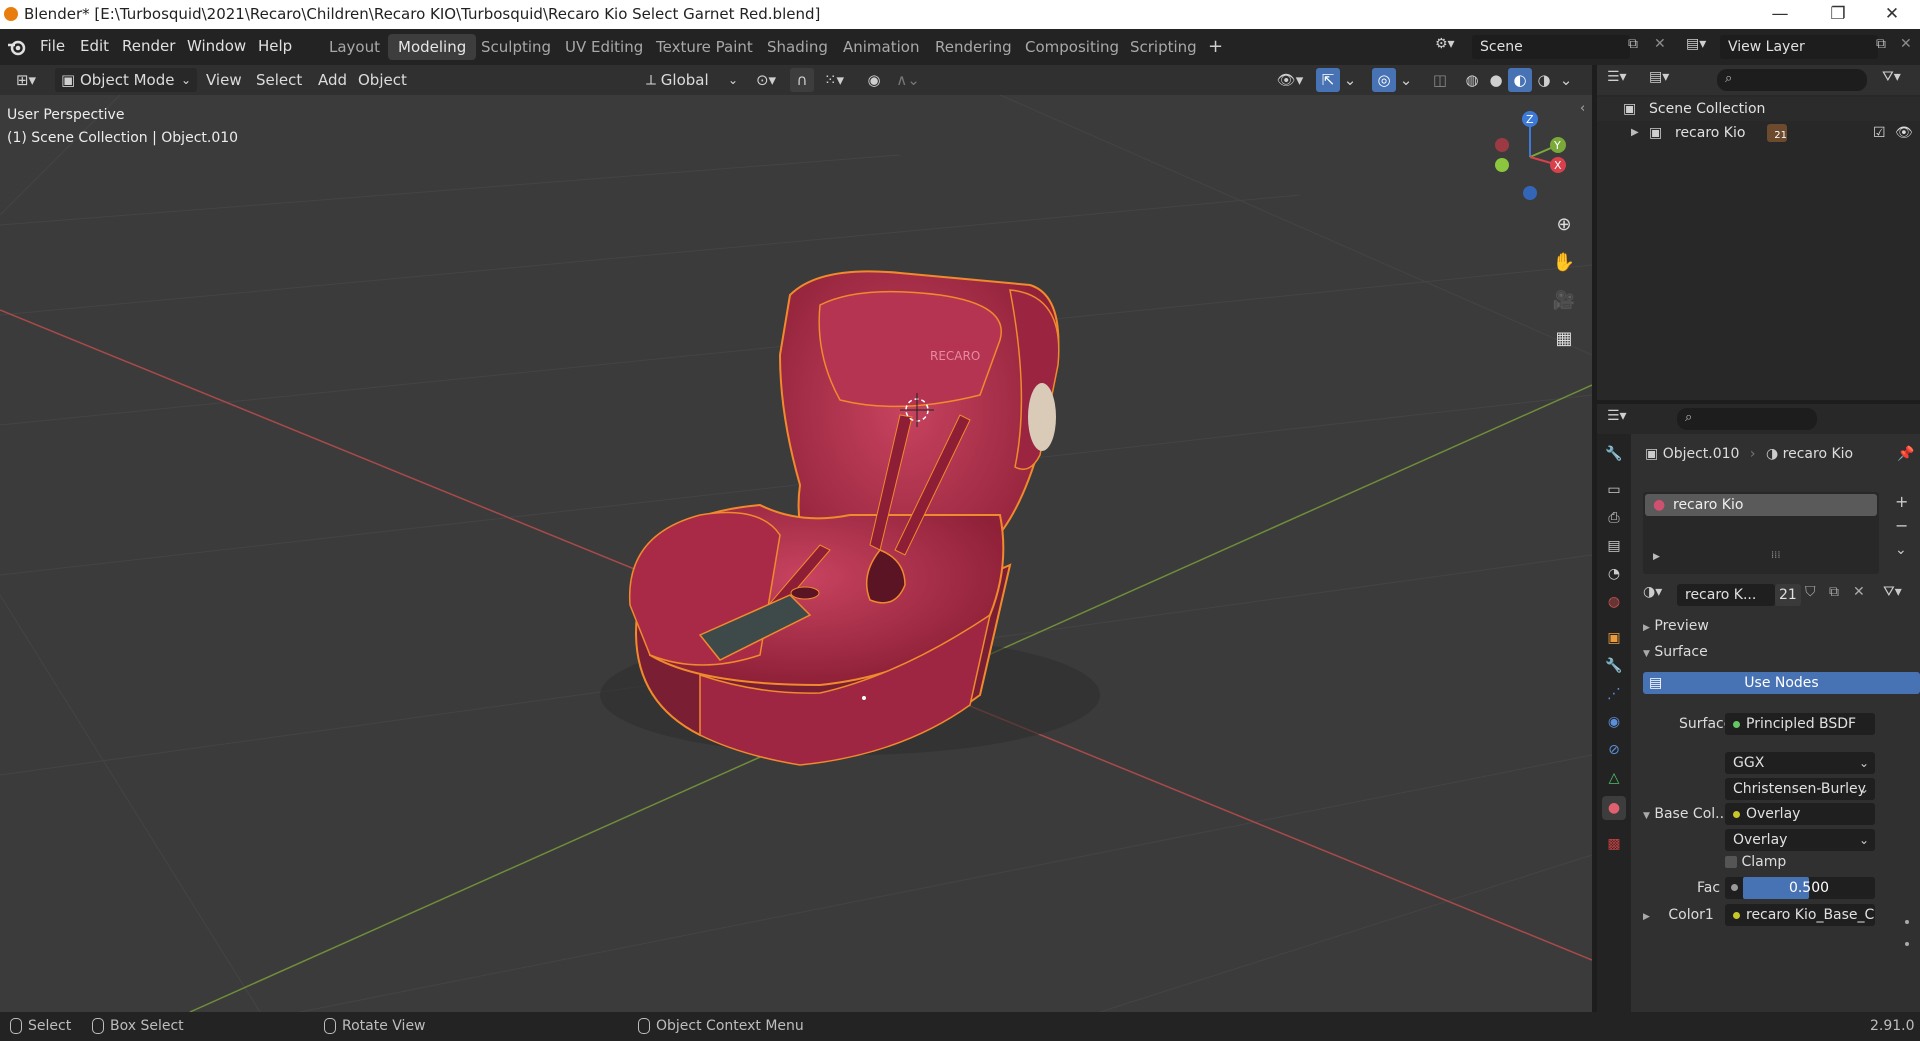 This screenshot has height=1041, width=1920. I want to click on rendered-shading-icon: ◑, so click(1544, 80).